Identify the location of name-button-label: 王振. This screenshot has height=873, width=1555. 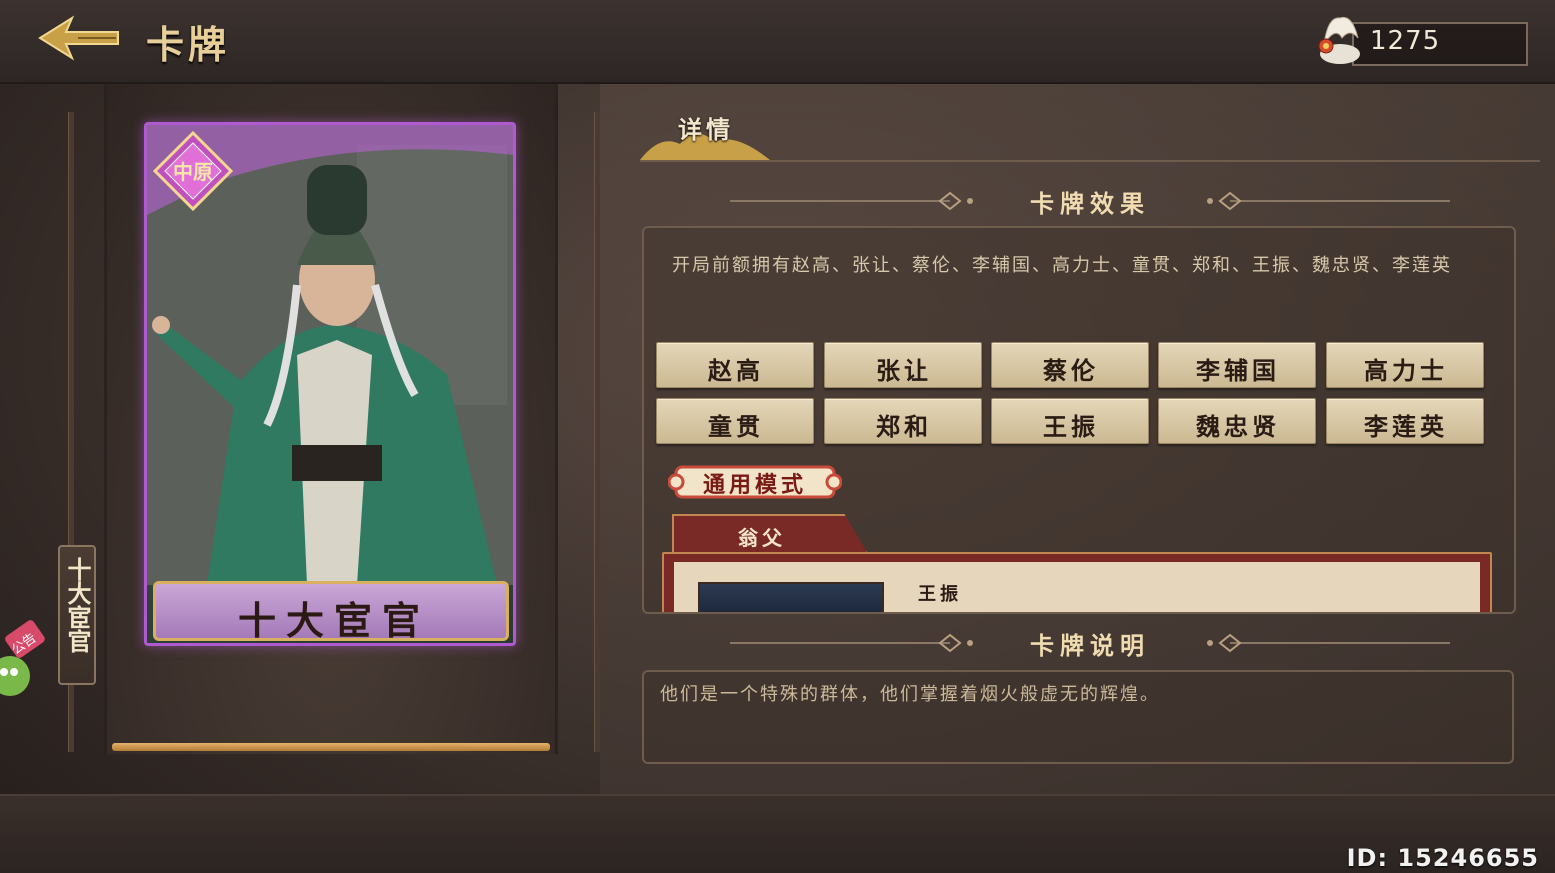
(1071, 426).